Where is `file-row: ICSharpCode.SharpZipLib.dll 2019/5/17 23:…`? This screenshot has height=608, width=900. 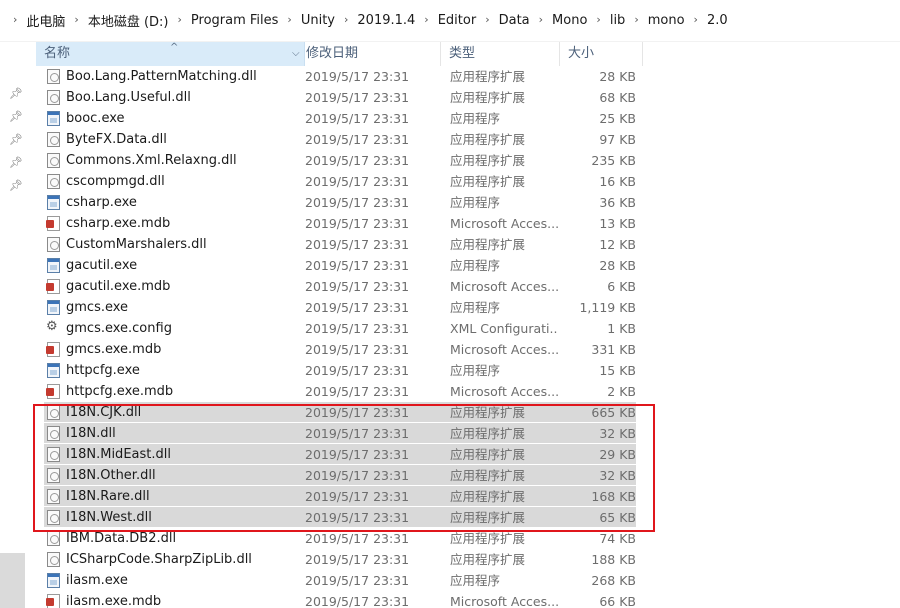 file-row: ICSharpCode.SharpZipLib.dll 2019/5/17 23:… is located at coordinates (464, 559).